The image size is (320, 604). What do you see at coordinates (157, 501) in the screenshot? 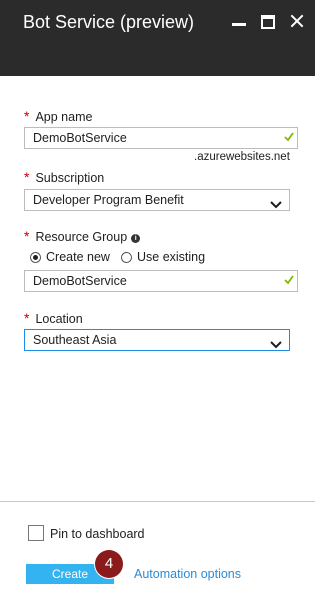
I see `footer-divider` at bounding box center [157, 501].